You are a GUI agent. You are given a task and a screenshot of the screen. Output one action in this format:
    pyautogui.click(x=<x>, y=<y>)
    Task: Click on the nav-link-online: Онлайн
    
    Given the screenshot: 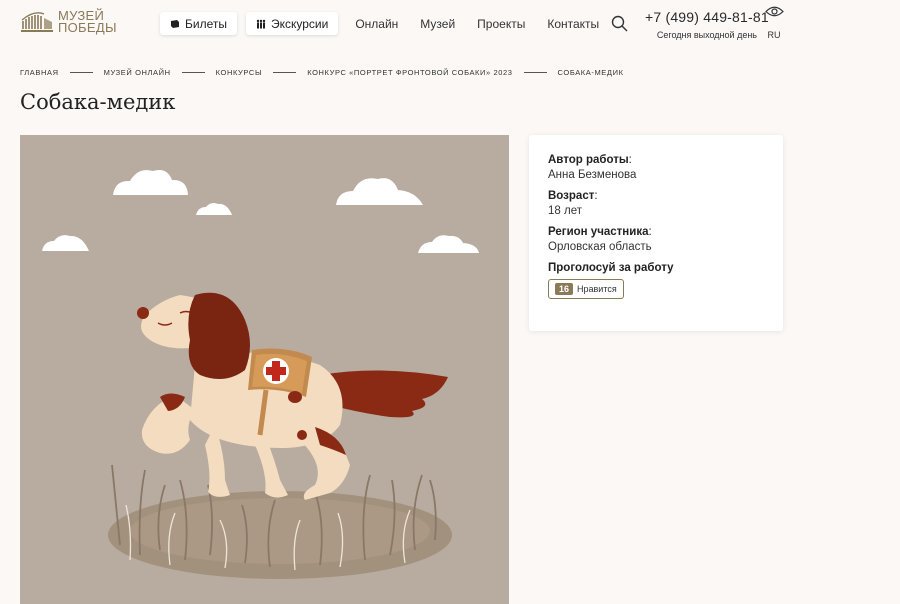 What is the action you would take?
    pyautogui.click(x=376, y=24)
    